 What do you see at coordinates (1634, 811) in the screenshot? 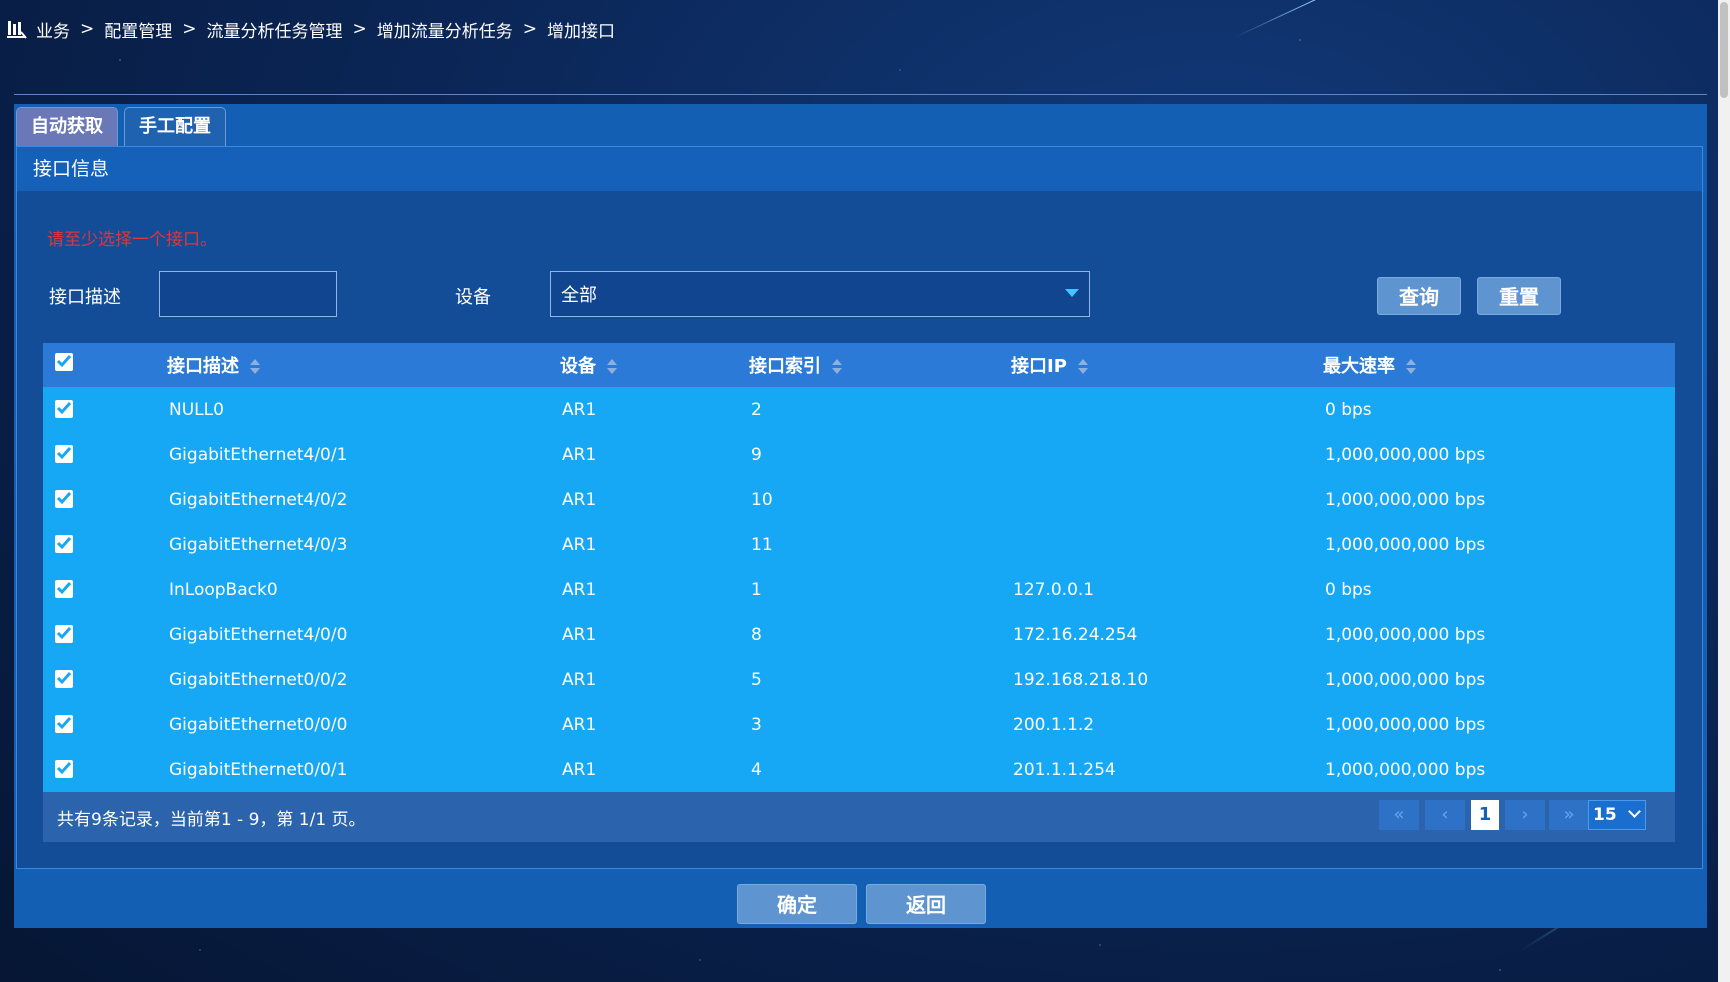
I see `chevron-down-icon` at bounding box center [1634, 811].